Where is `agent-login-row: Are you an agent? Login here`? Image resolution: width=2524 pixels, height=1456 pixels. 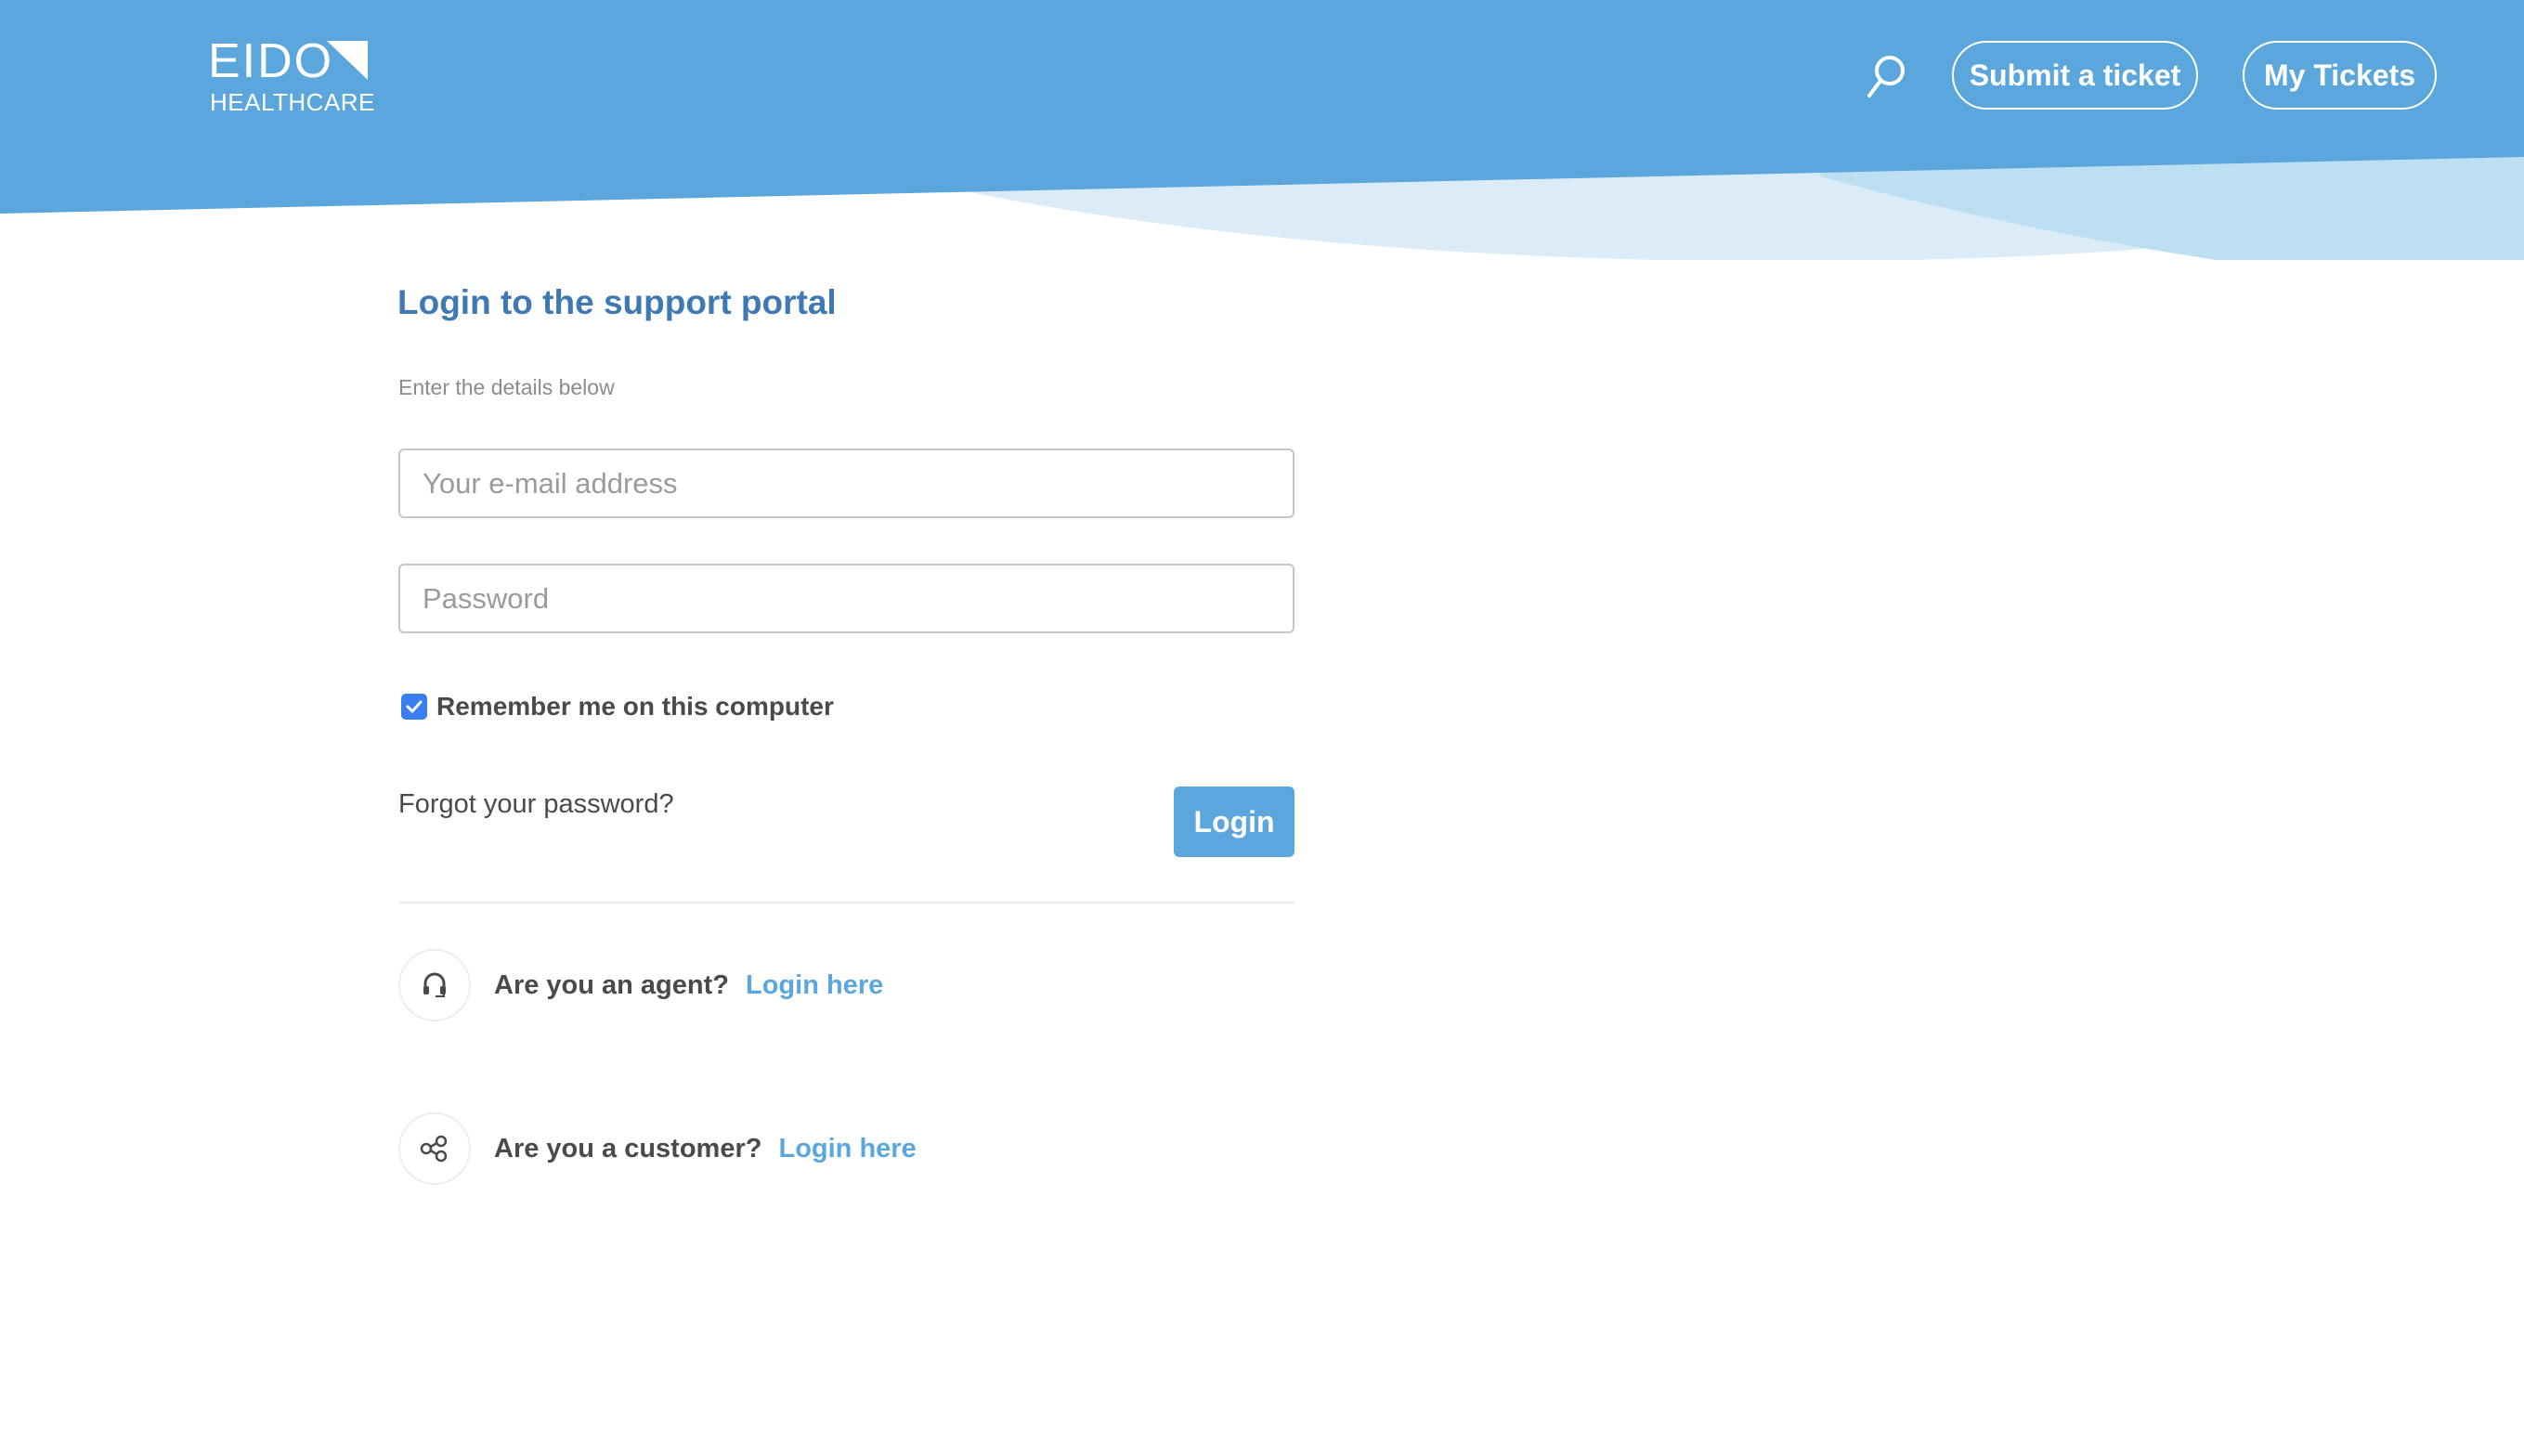 agent-login-row: Are you an agent? Login here is located at coordinates (640, 985).